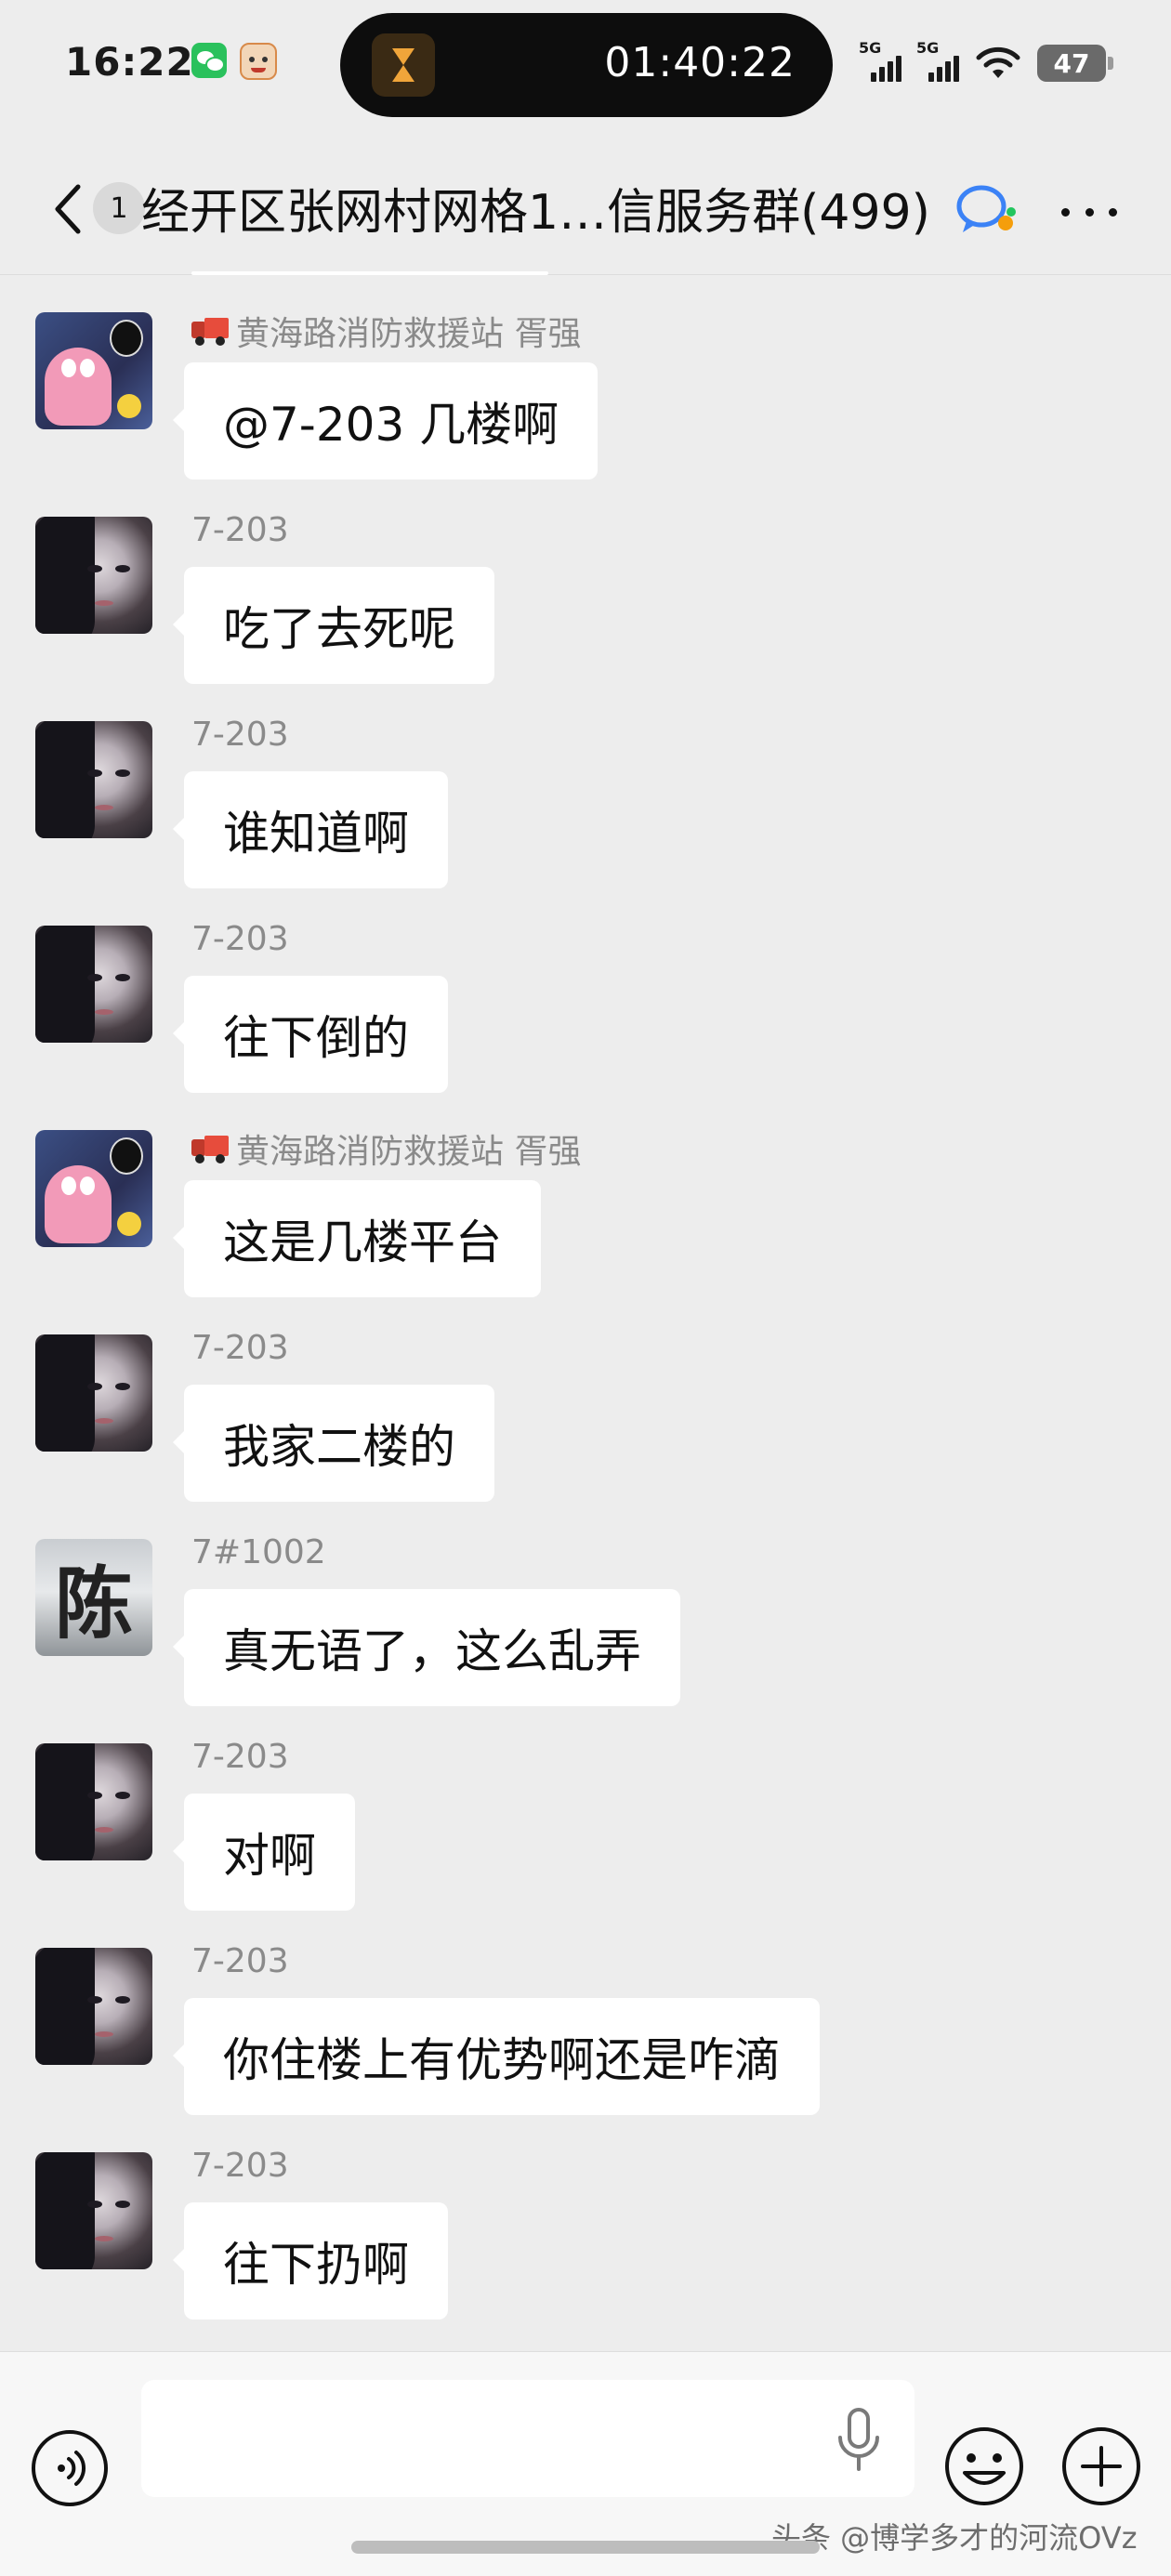 The image size is (1171, 2576). Describe the element at coordinates (357, 1238) in the screenshot. I see `message-bubble: 这是几楼平台` at that location.